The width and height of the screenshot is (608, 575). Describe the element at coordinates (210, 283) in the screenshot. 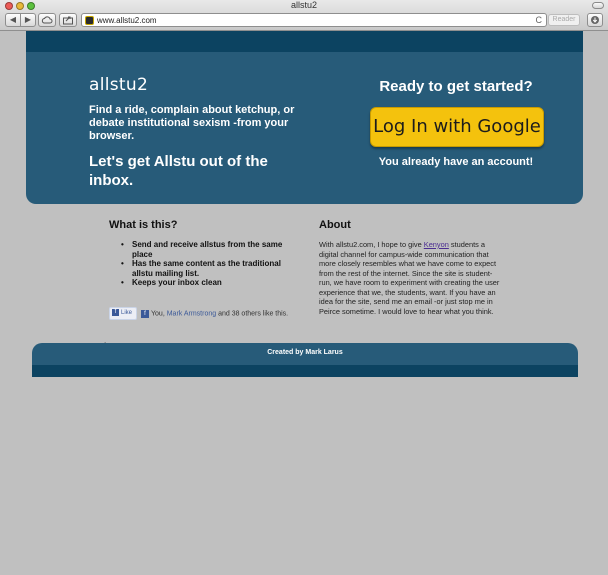

I see `feature-item: Keeps your inbox clean` at that location.